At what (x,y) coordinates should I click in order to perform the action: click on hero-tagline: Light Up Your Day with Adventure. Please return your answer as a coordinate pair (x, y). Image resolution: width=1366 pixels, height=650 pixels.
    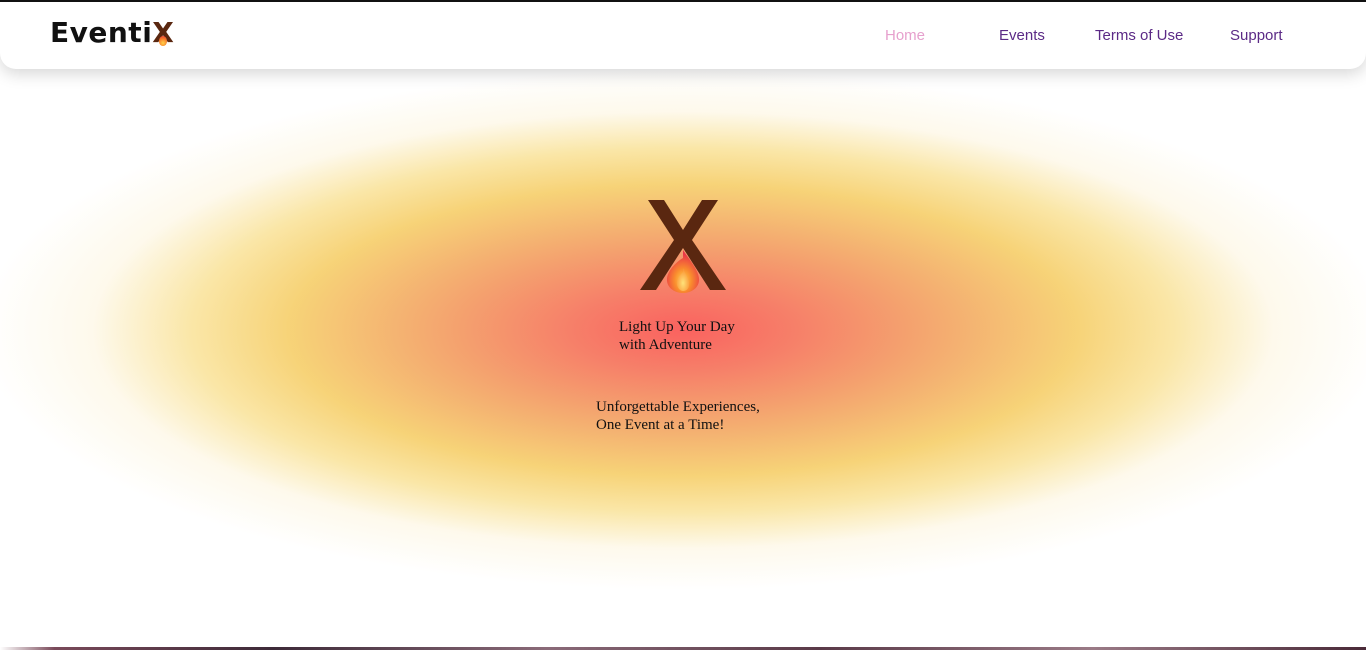
    Looking at the image, I should click on (677, 336).